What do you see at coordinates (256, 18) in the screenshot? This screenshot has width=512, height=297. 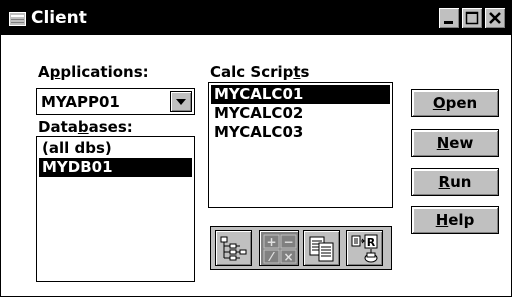 I see `title-bar: Client` at bounding box center [256, 18].